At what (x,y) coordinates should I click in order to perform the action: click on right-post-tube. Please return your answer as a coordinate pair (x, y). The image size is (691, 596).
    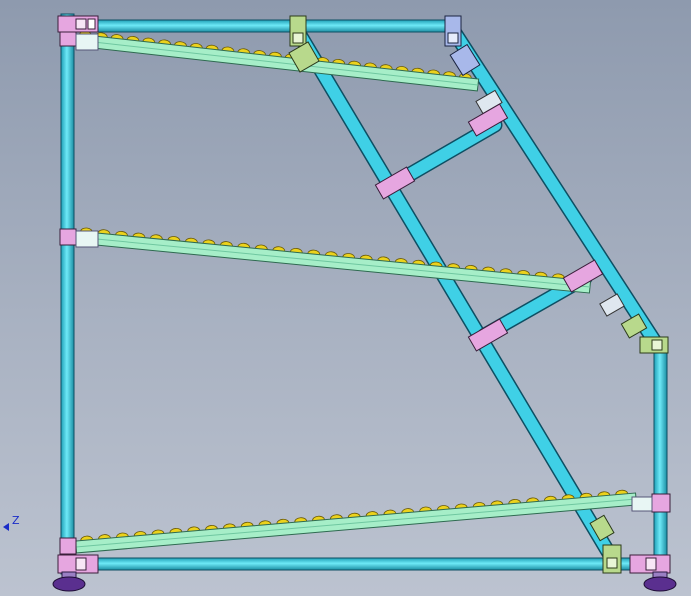
    Looking at the image, I should click on (660, 455).